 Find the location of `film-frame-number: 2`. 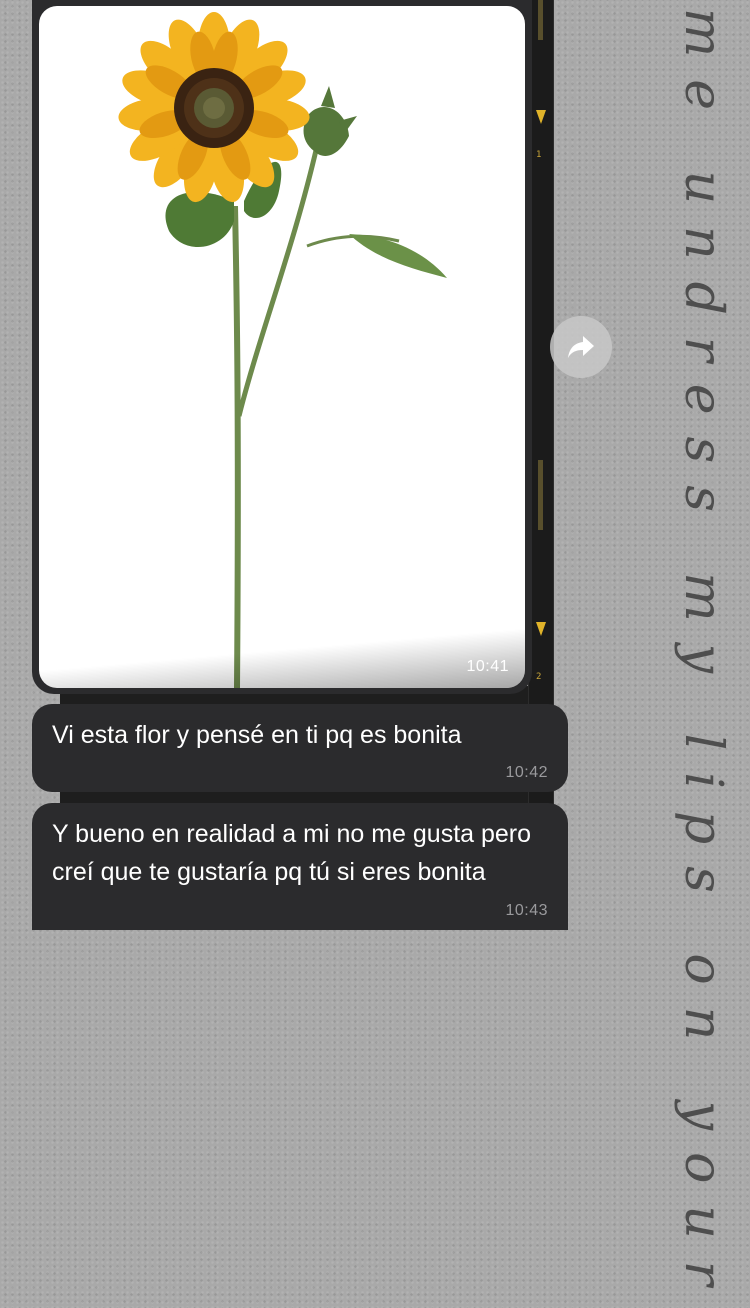

film-frame-number: 2 is located at coordinates (539, 677).